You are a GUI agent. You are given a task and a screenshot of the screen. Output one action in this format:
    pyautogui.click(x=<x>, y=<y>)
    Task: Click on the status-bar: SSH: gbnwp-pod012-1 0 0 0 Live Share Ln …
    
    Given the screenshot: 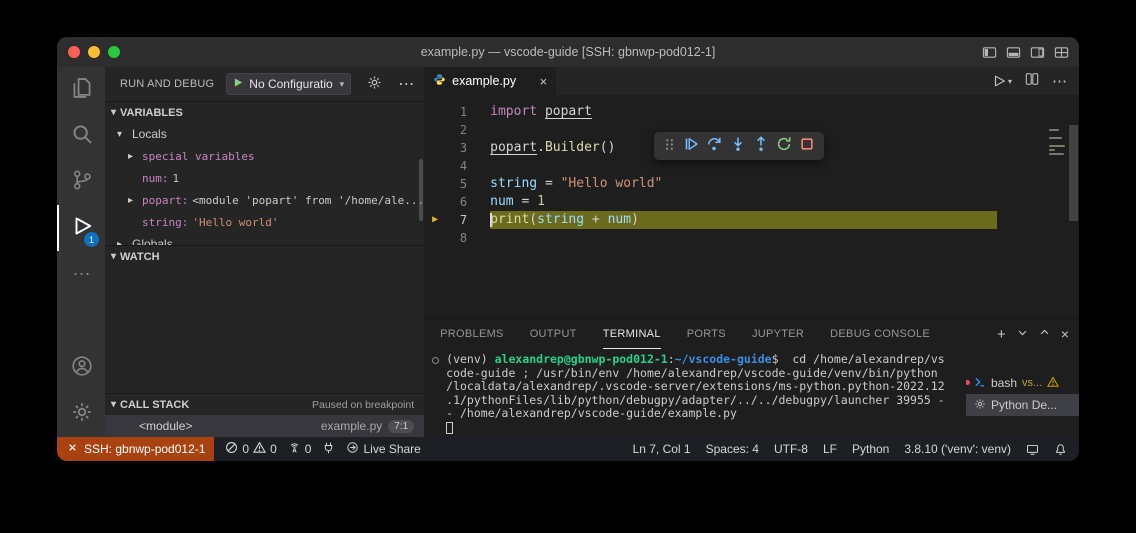 What is the action you would take?
    pyautogui.click(x=568, y=449)
    